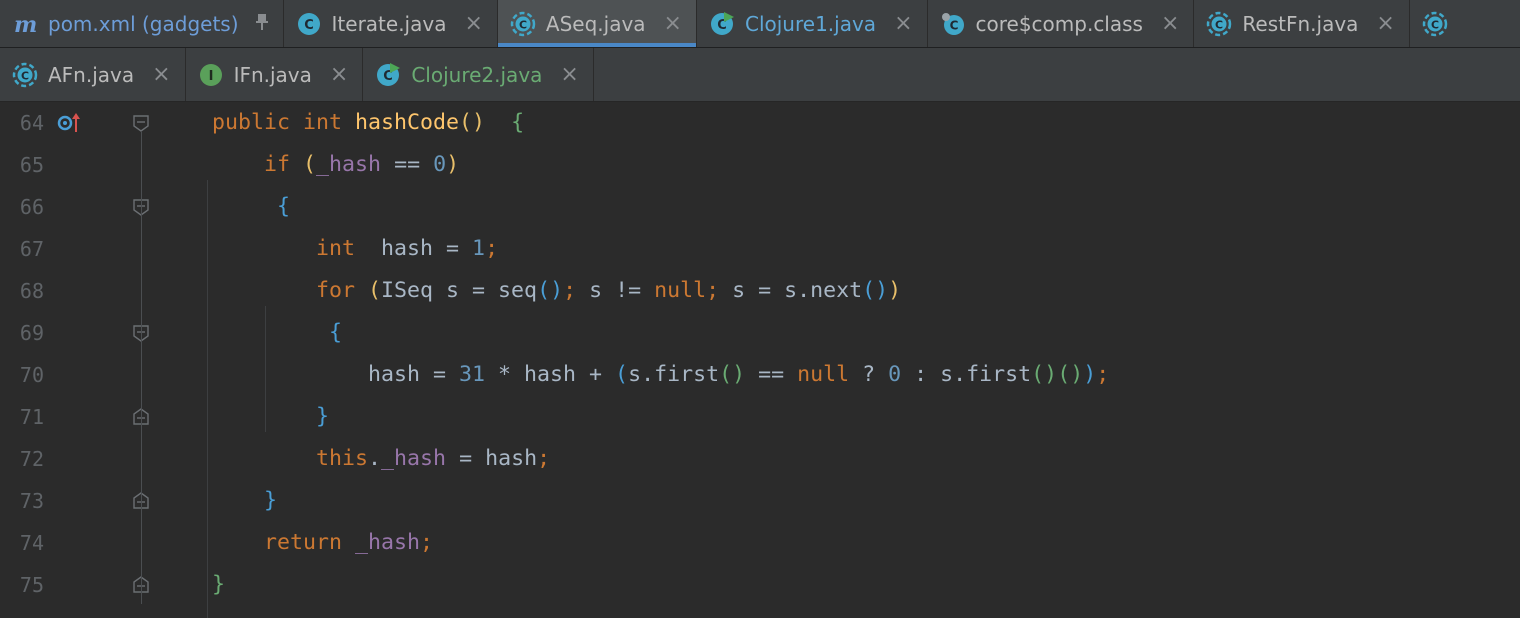 Image resolution: width=1520 pixels, height=618 pixels. Describe the element at coordinates (760, 585) in the screenshot. I see `code-line: 75}` at that location.